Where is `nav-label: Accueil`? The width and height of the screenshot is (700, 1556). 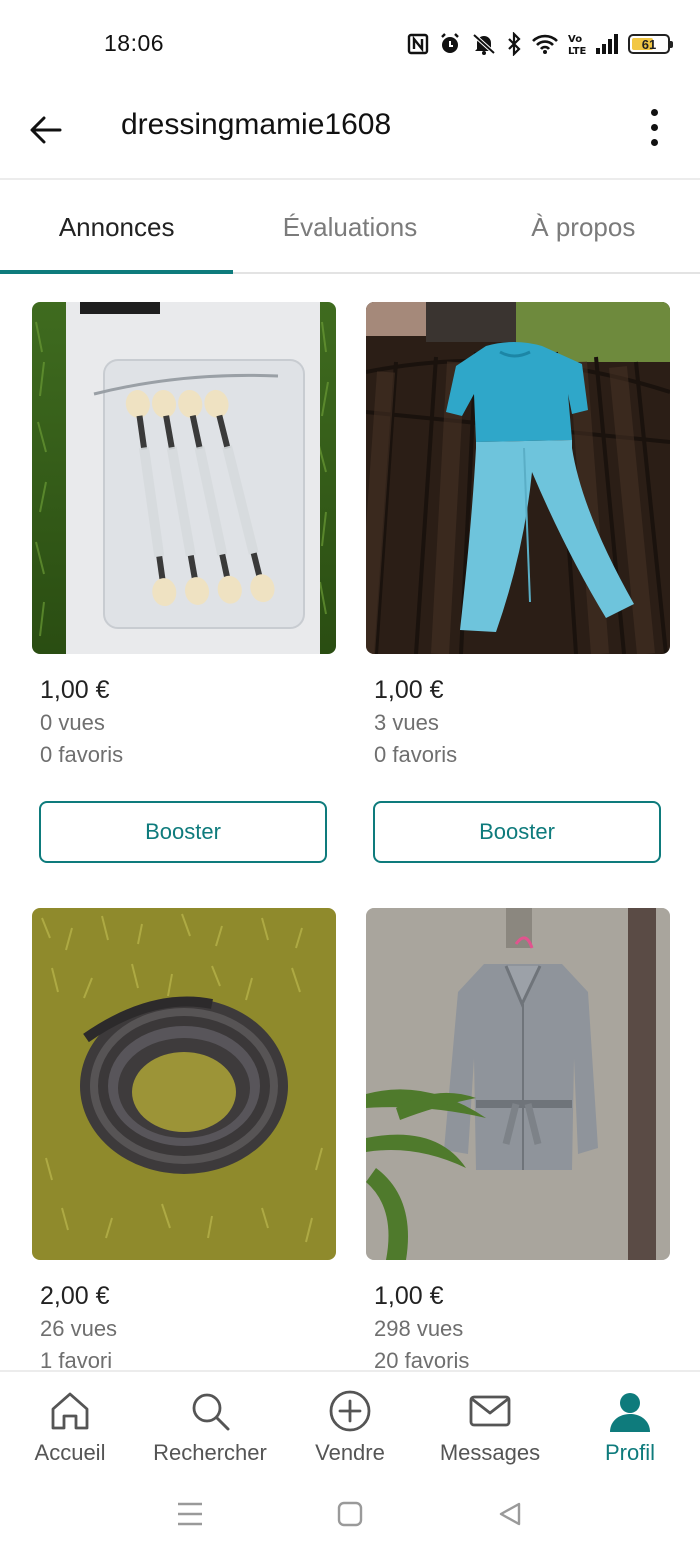
nav-label: Accueil is located at coordinates (70, 1452).